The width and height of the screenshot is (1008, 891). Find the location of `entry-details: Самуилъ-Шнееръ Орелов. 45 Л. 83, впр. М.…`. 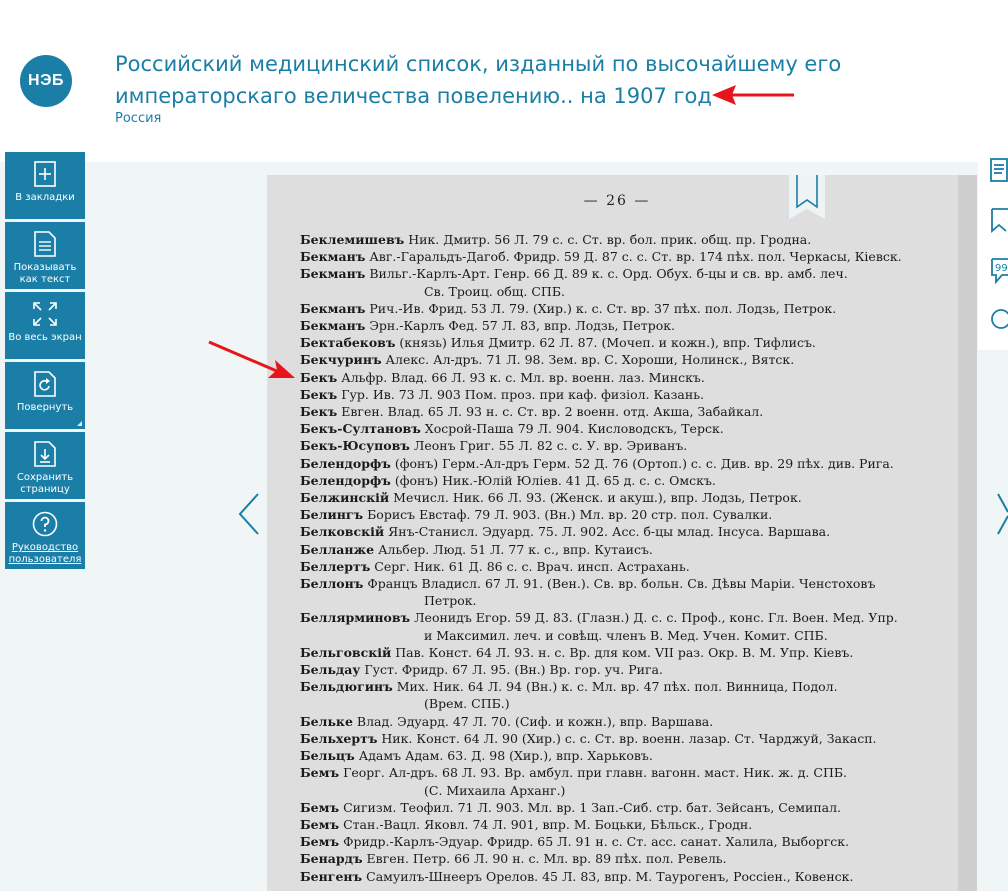

entry-details: Самуилъ-Шнееръ Орелов. 45 Л. 83, впр. М.… is located at coordinates (610, 876).